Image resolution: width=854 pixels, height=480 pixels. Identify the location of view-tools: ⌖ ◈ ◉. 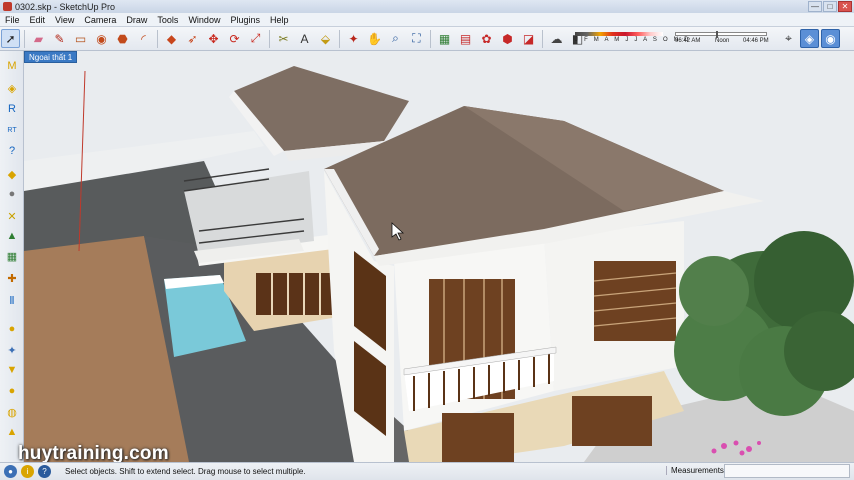
(809, 38).